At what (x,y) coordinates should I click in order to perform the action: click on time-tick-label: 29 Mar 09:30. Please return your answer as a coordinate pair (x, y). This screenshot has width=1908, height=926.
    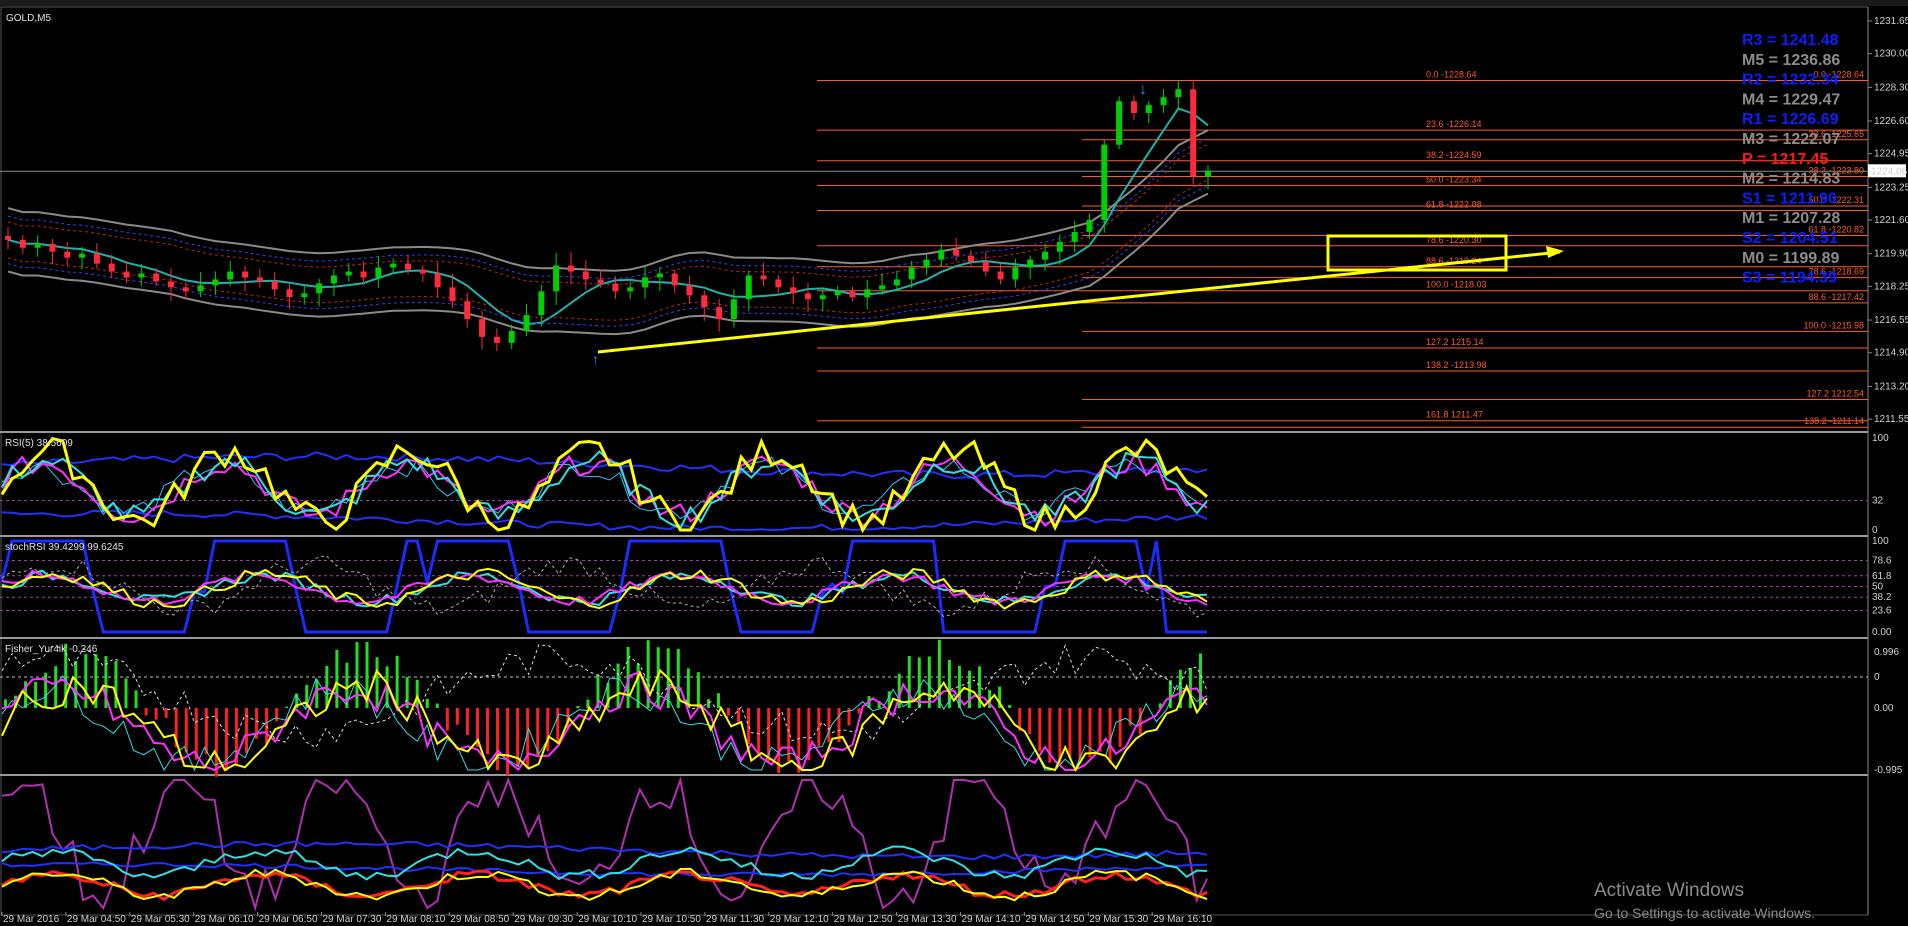
    Looking at the image, I should click on (543, 919).